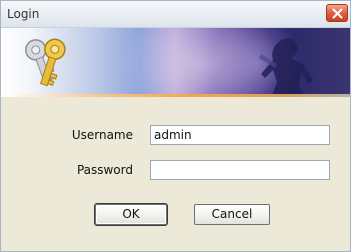 The height and width of the screenshot is (252, 351). I want to click on keys-icon, so click(45, 62).